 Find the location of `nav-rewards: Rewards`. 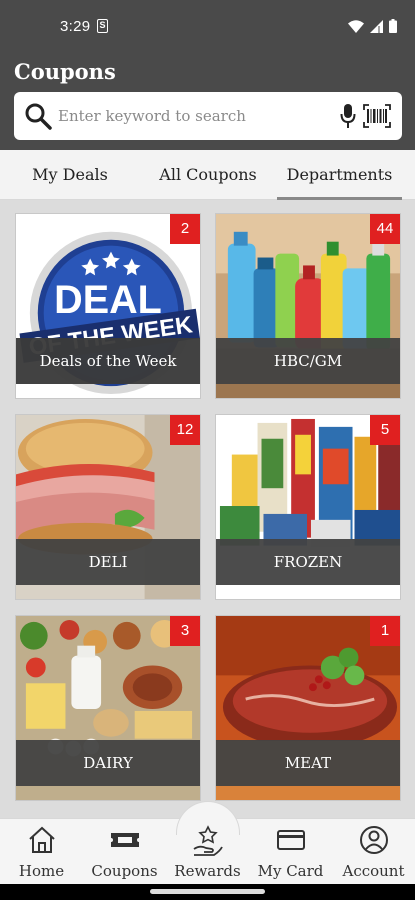

nav-rewards: Rewards is located at coordinates (207, 852).